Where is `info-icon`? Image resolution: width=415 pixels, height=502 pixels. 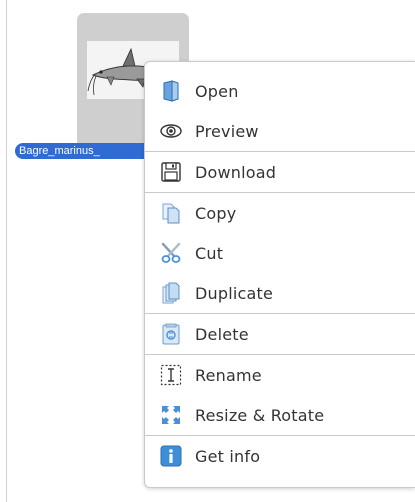 info-icon is located at coordinates (171, 456).